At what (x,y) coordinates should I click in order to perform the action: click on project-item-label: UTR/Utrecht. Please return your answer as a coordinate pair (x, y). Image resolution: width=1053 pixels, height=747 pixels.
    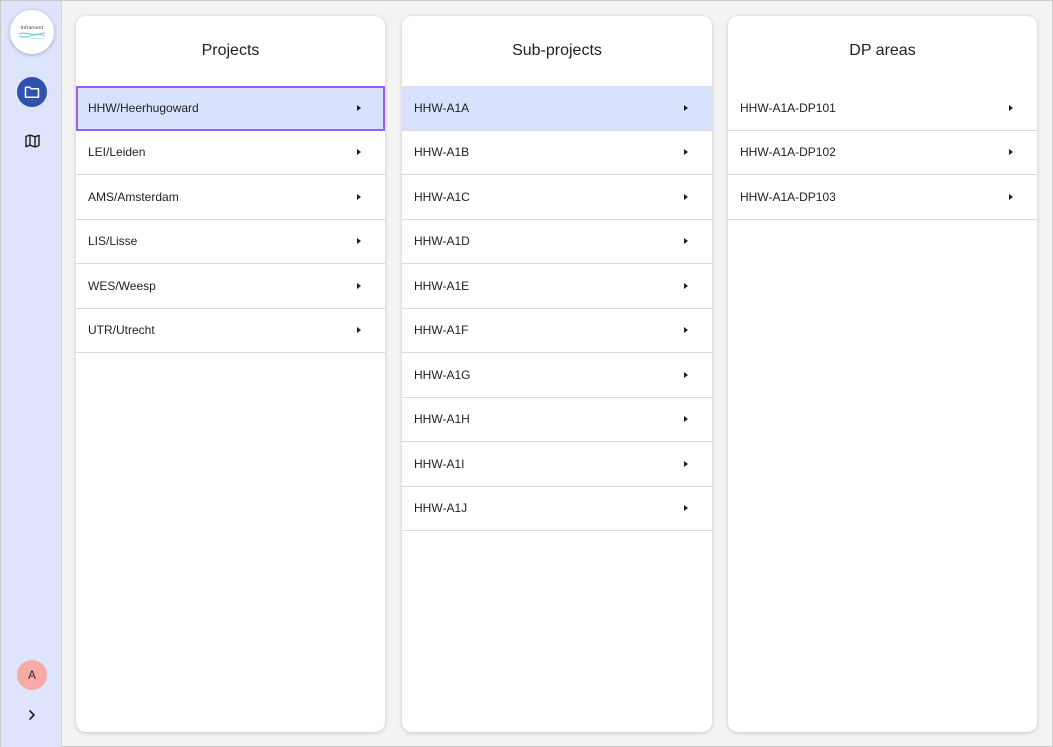
    Looking at the image, I should click on (121, 330).